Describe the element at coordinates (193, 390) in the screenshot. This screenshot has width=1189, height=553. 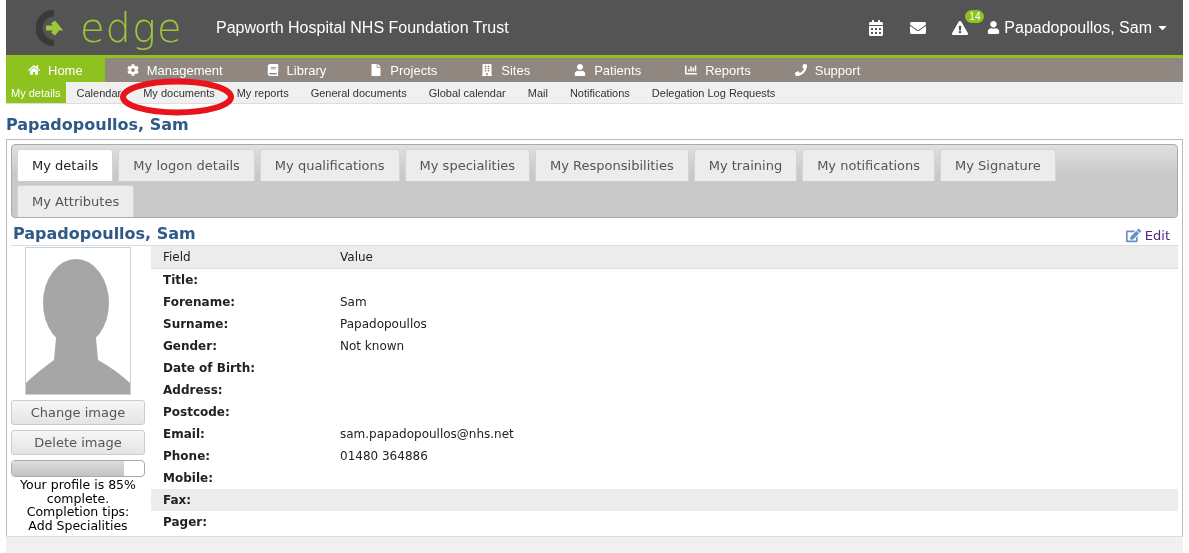
I see `field-label: Address:` at that location.